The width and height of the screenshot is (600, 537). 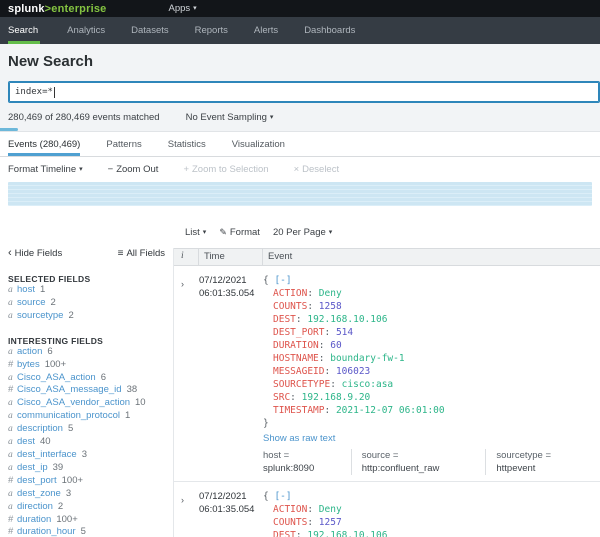 I want to click on json-value: cisco:asa, so click(x=367, y=384).